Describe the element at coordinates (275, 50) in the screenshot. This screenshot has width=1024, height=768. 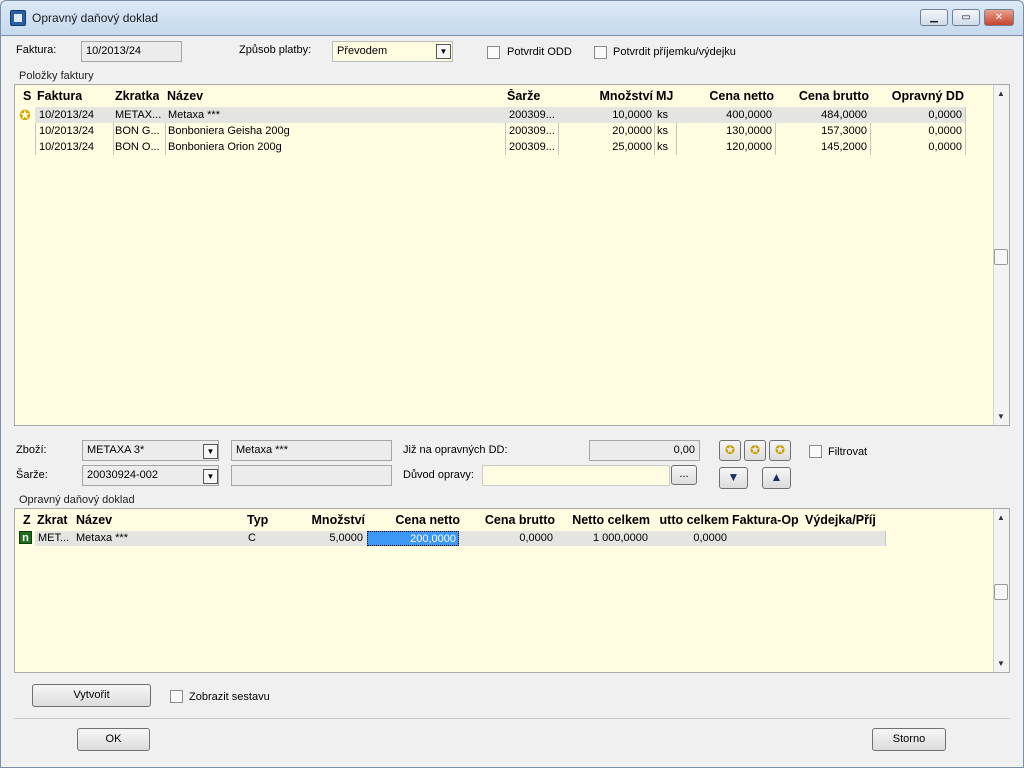
I see `zpusob-platby-label: Způsob platby:` at that location.